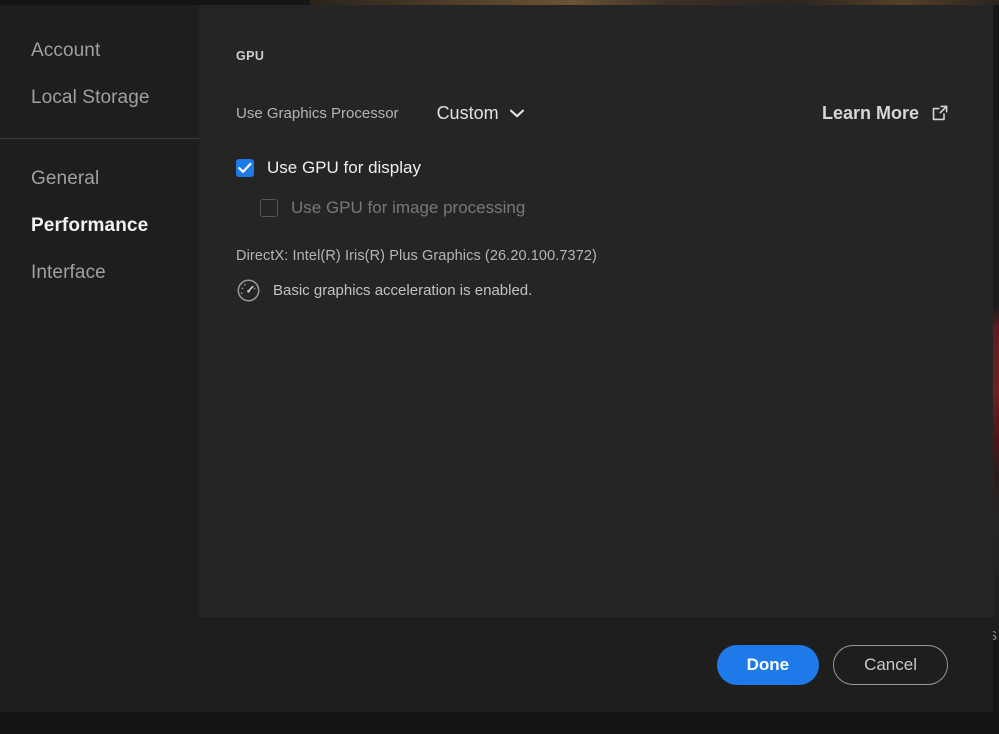  Describe the element at coordinates (99, 138) in the screenshot. I see `sidebar-divider` at that location.